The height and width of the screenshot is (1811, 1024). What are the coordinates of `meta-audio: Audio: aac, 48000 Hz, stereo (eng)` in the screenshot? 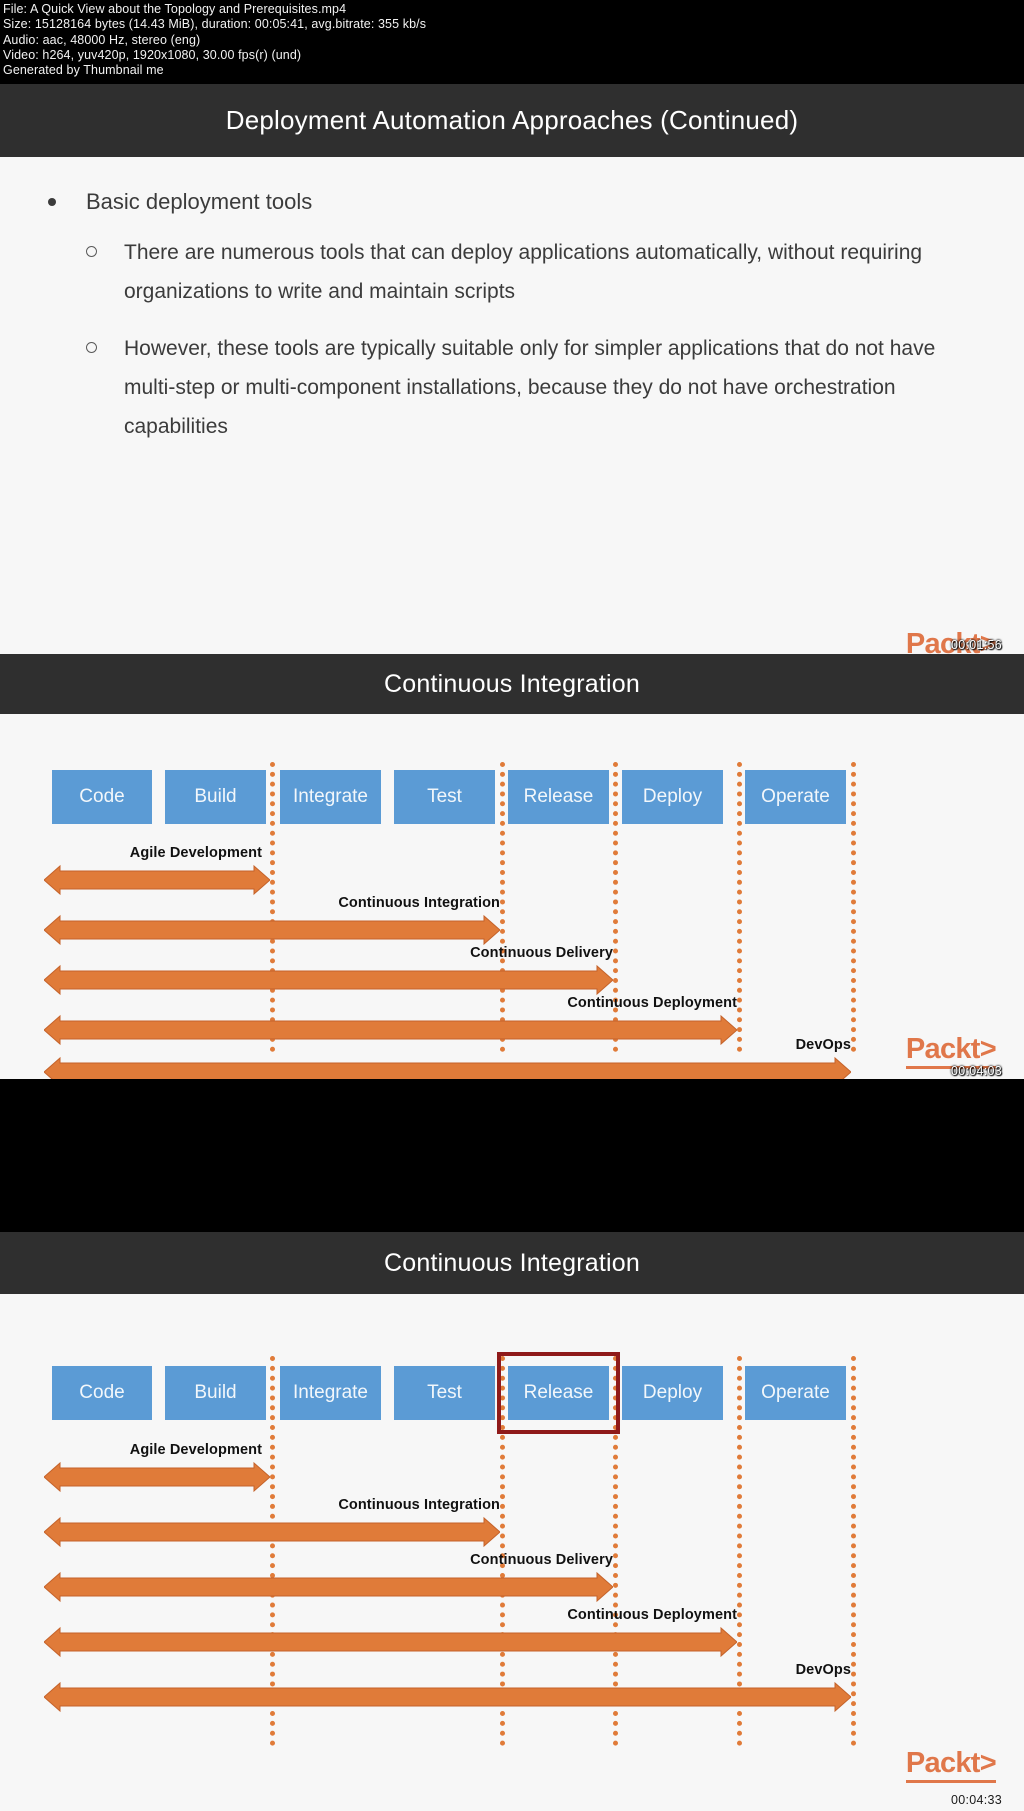 It's located at (102, 39).